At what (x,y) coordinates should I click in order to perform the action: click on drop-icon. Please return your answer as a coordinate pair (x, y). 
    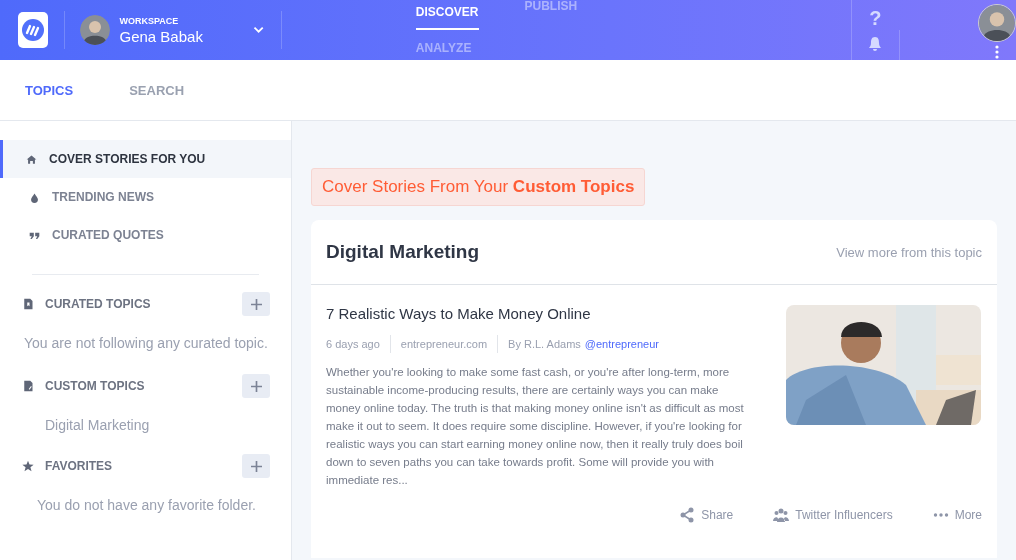
    Looking at the image, I should click on (34, 197).